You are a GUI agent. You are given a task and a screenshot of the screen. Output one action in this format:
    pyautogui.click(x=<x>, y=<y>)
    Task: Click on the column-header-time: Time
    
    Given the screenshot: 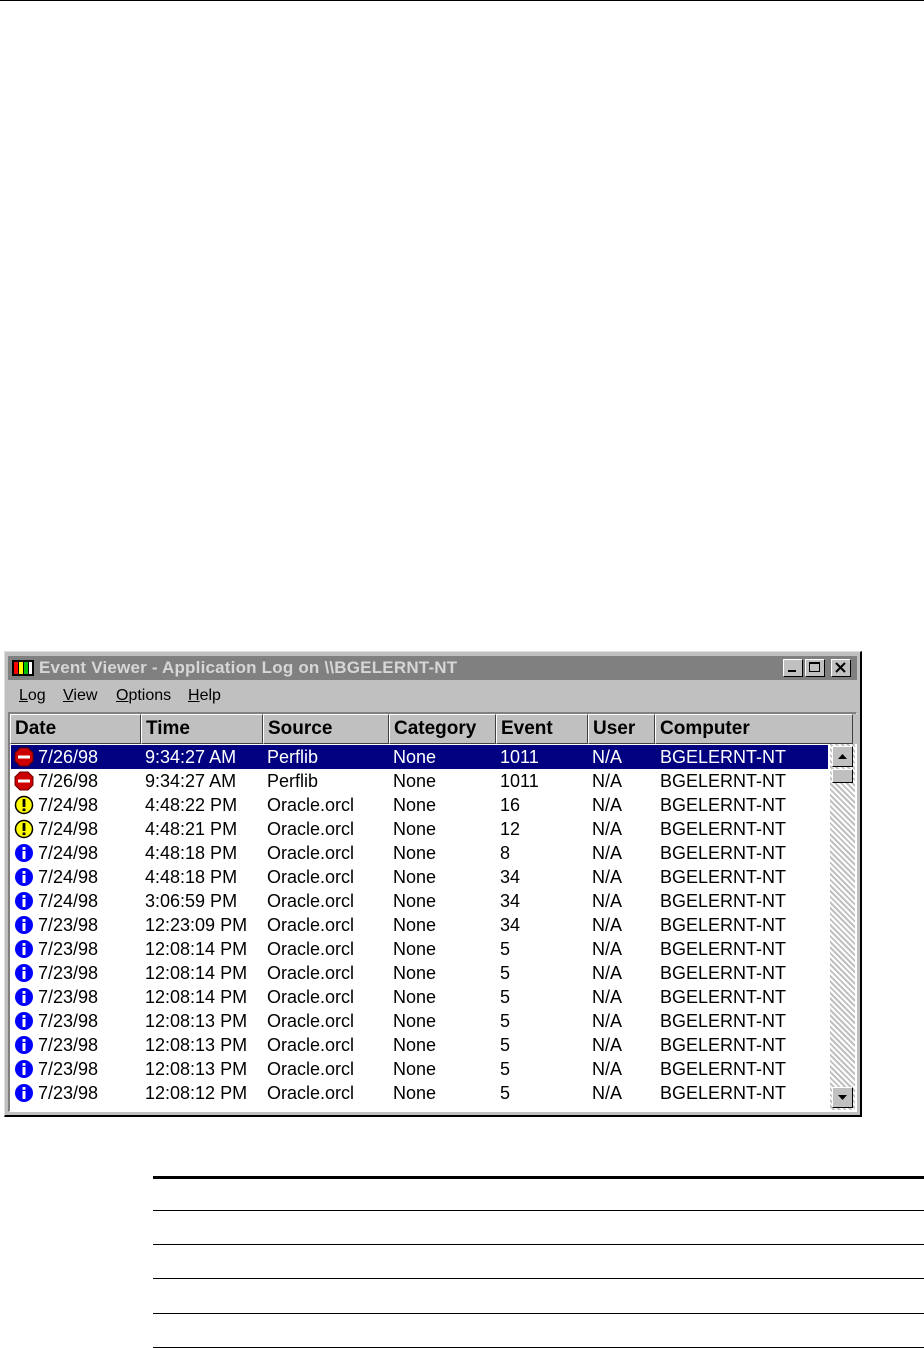 What is the action you would take?
    pyautogui.click(x=202, y=729)
    